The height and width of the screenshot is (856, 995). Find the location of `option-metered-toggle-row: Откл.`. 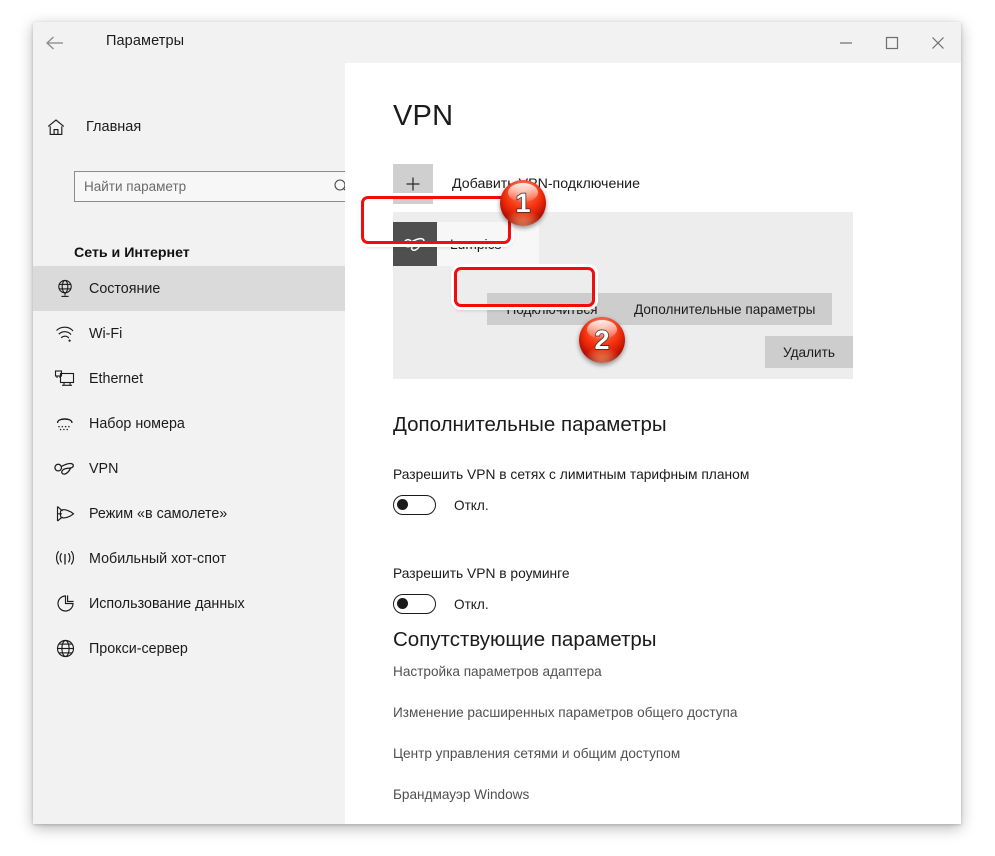

option-metered-toggle-row: Откл. is located at coordinates (441, 505).